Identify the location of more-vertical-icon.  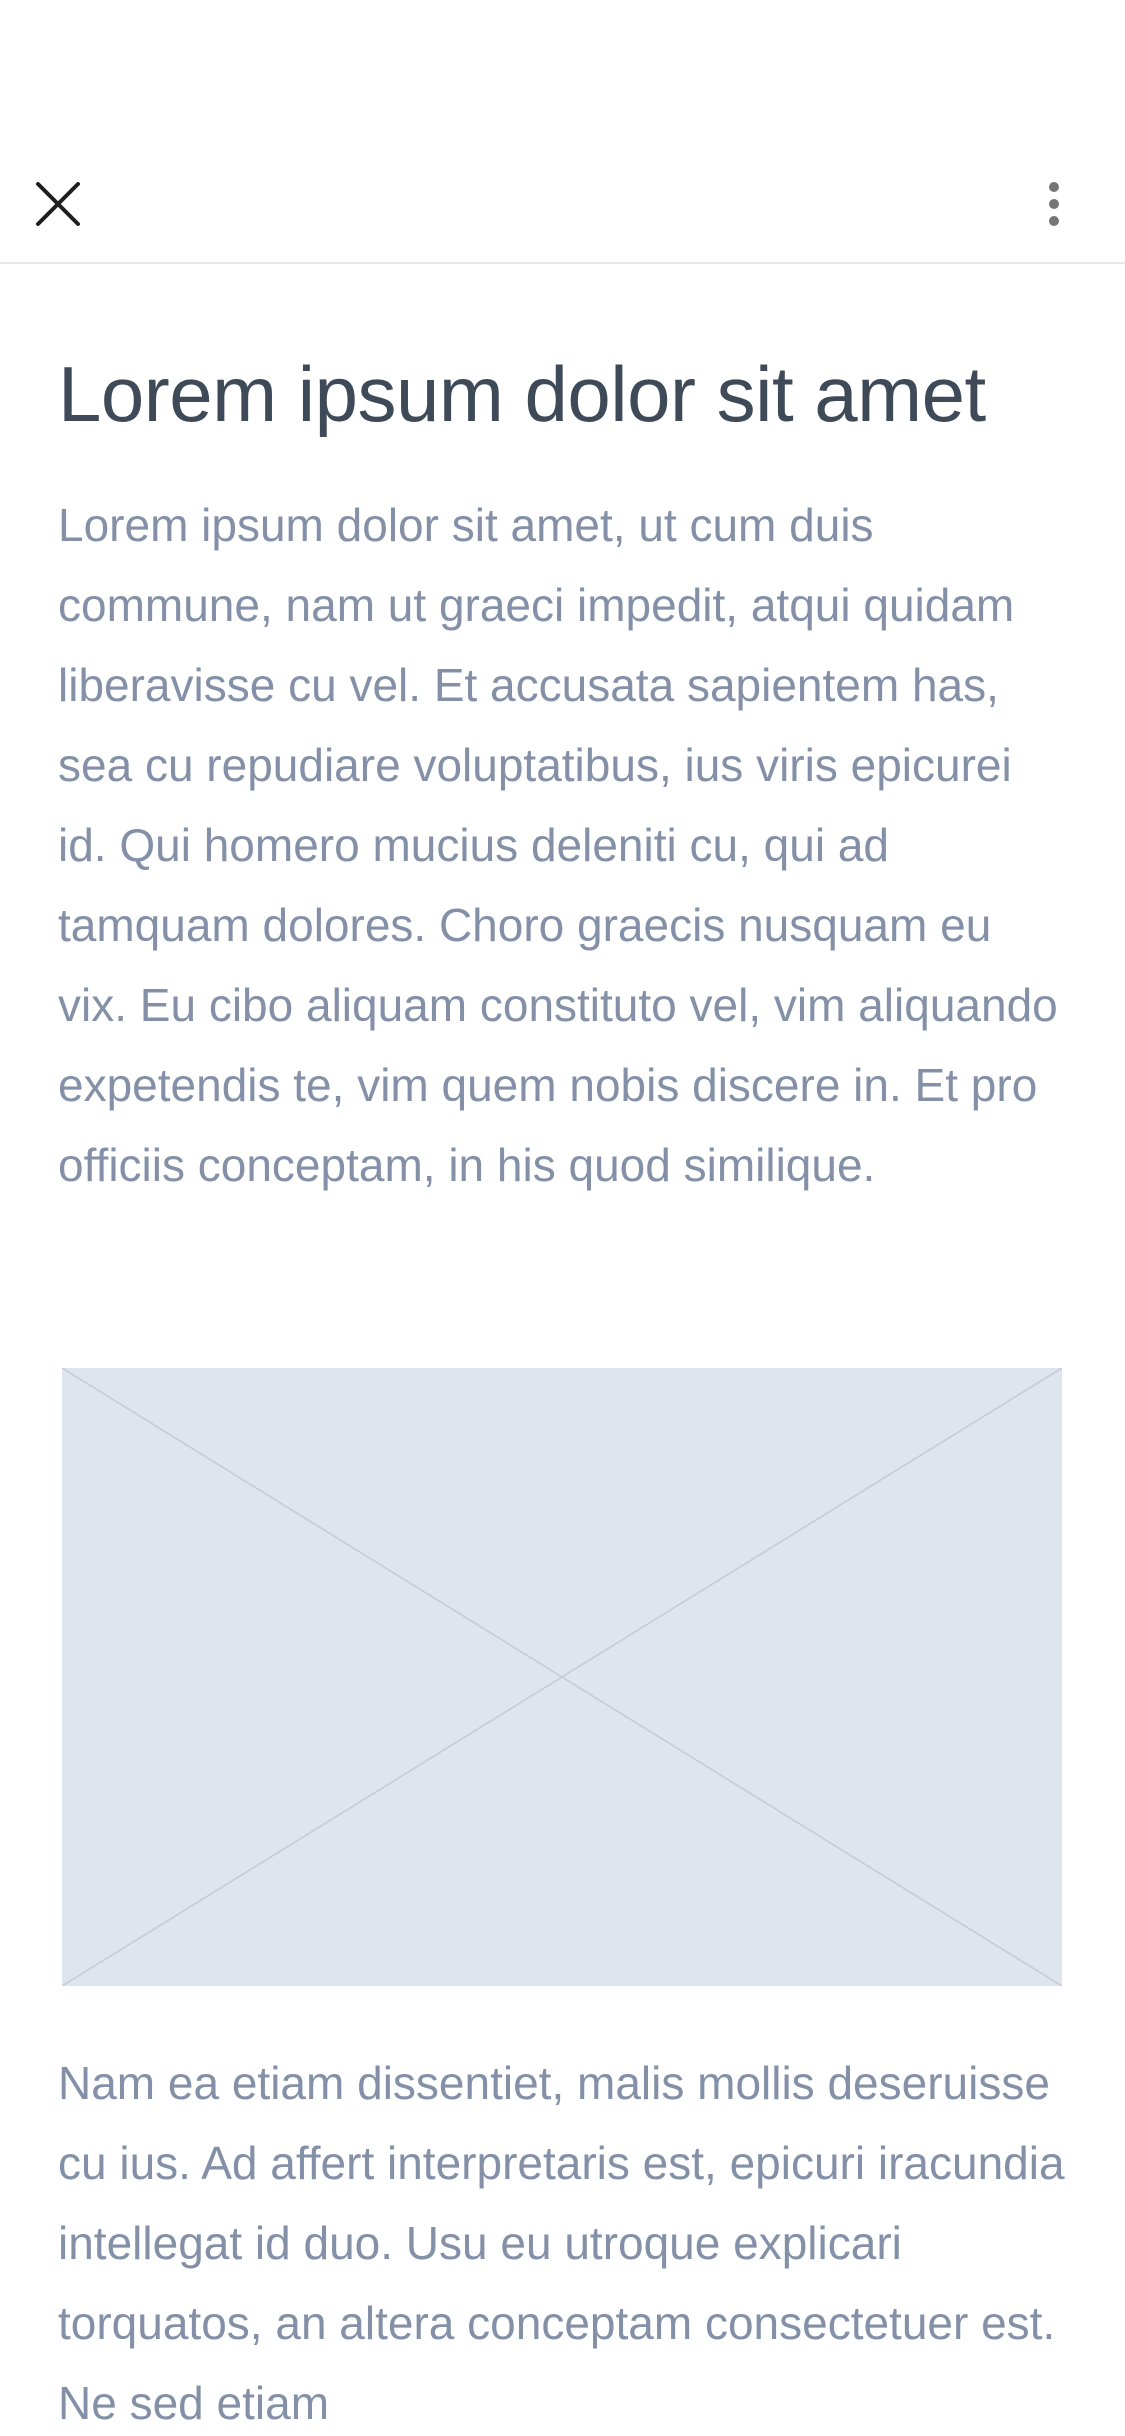
(1054, 204).